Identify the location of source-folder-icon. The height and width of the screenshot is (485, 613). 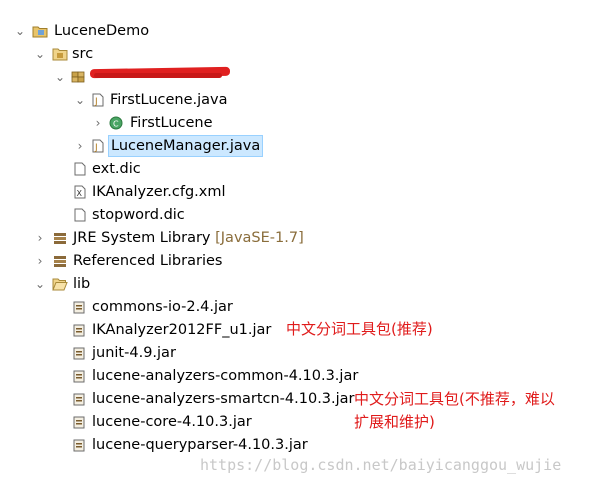
(60, 54).